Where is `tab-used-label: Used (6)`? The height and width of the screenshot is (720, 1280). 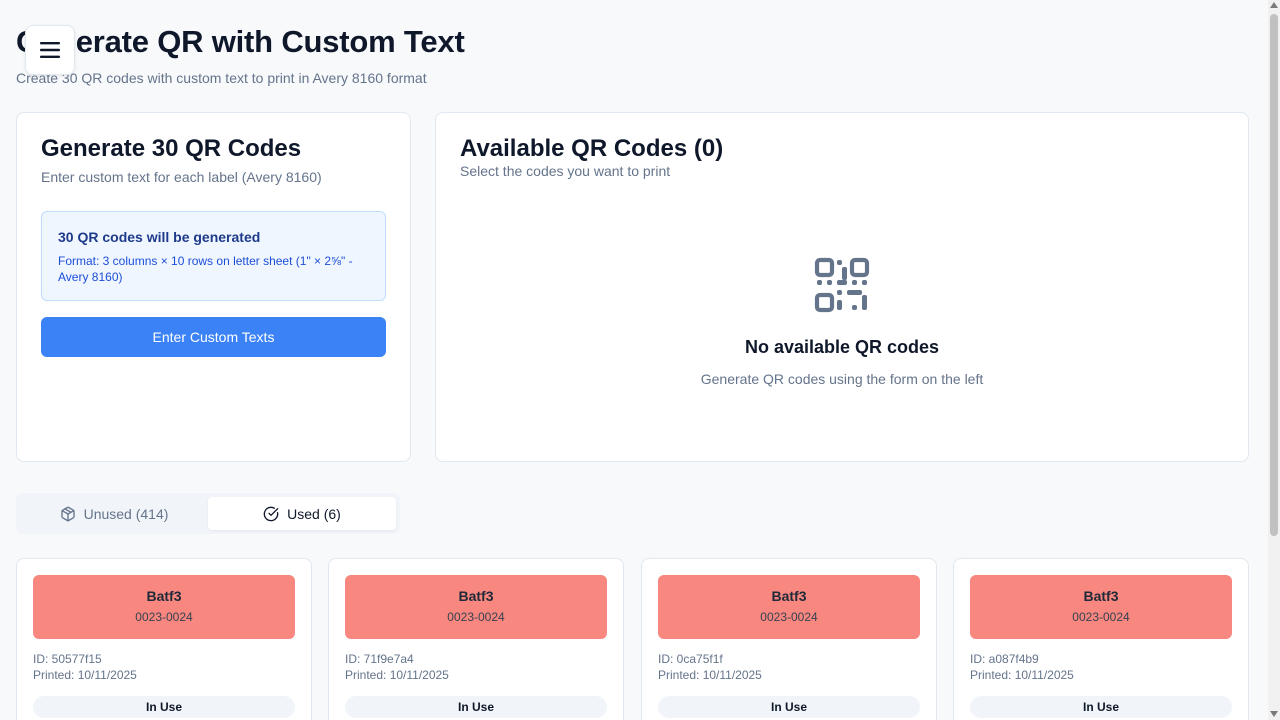 tab-used-label: Used (6) is located at coordinates (314, 513).